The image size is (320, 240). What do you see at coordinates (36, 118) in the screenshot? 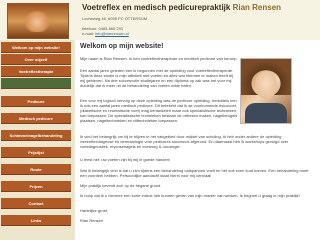
I see `nav-item-medisch-pedicure: Medisch pedicure` at bounding box center [36, 118].